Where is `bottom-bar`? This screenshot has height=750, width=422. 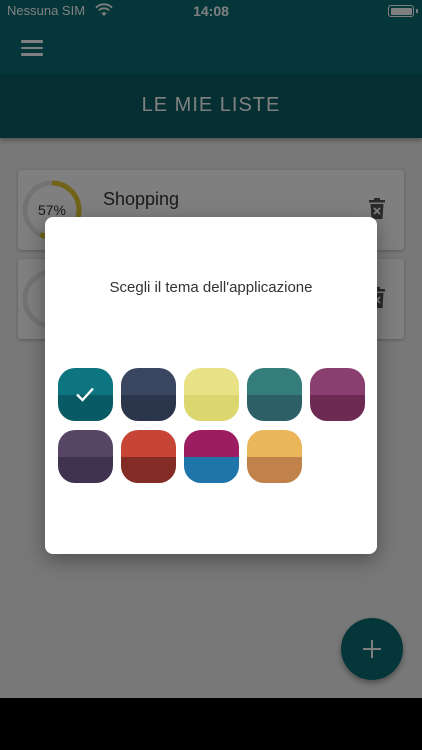 bottom-bar is located at coordinates (211, 724).